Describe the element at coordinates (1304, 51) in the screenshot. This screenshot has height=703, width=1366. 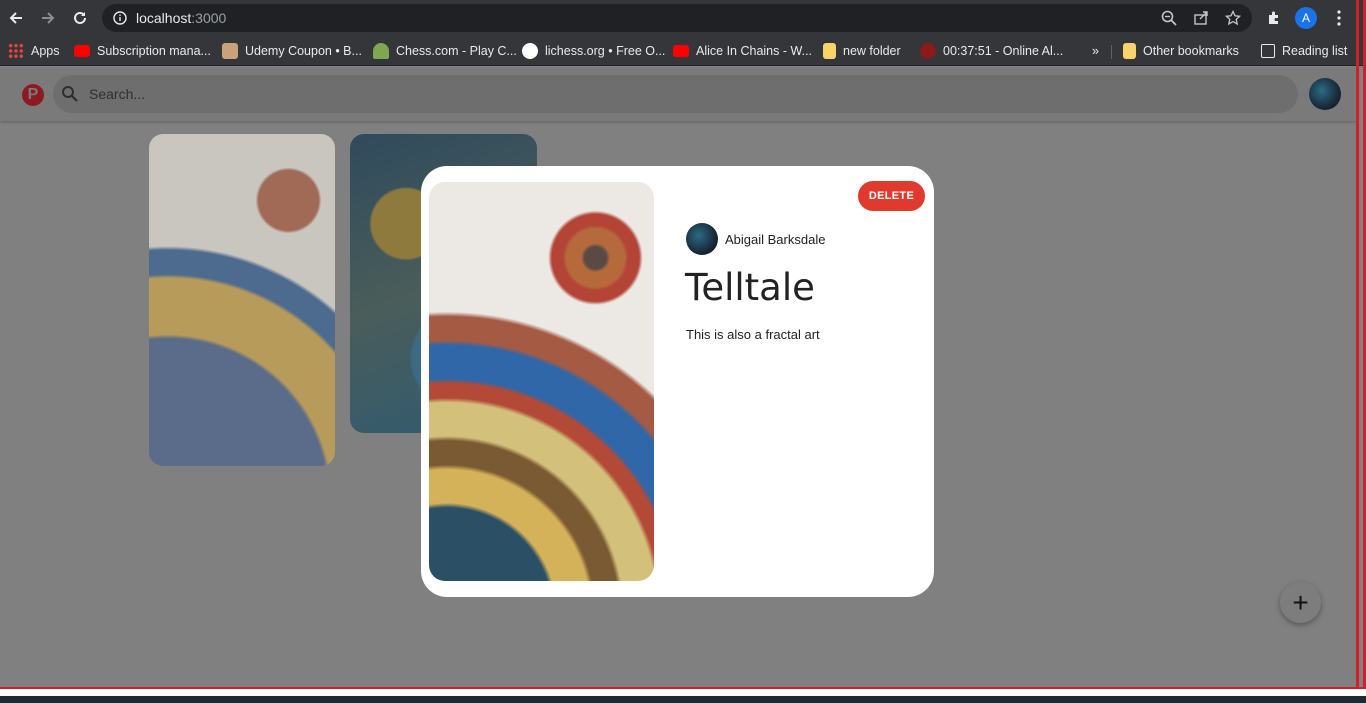
I see `reading-list: Reading list` at that location.